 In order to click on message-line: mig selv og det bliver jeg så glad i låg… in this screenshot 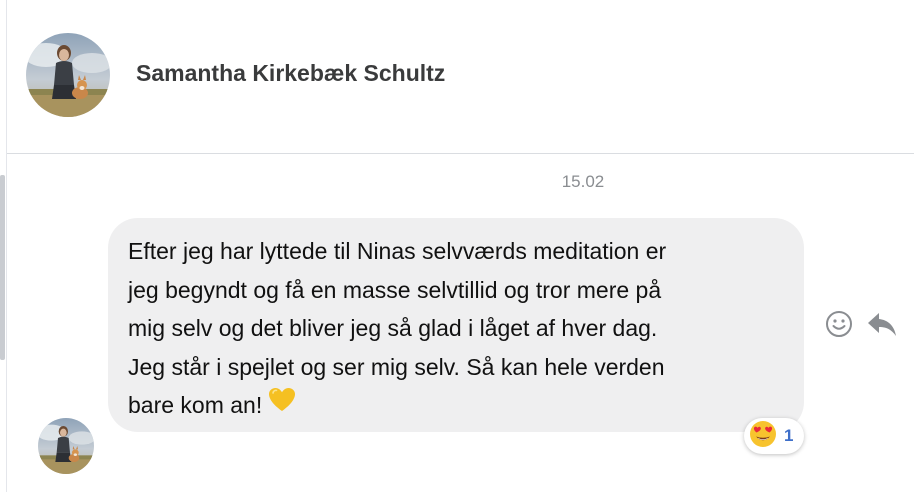, I will do `click(393, 328)`.